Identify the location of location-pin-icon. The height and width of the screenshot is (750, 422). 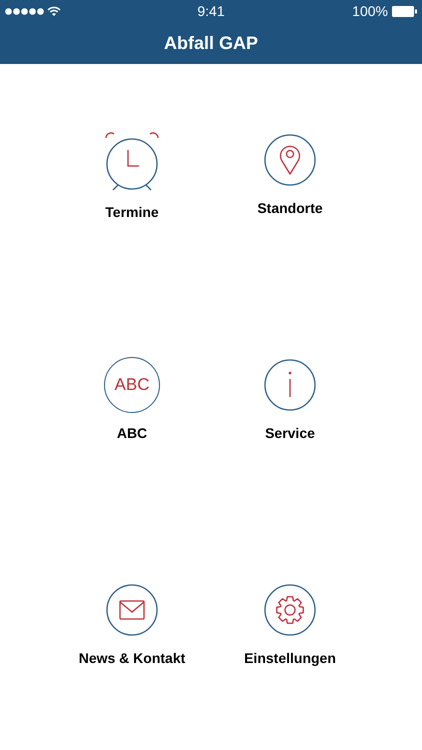
(290, 160).